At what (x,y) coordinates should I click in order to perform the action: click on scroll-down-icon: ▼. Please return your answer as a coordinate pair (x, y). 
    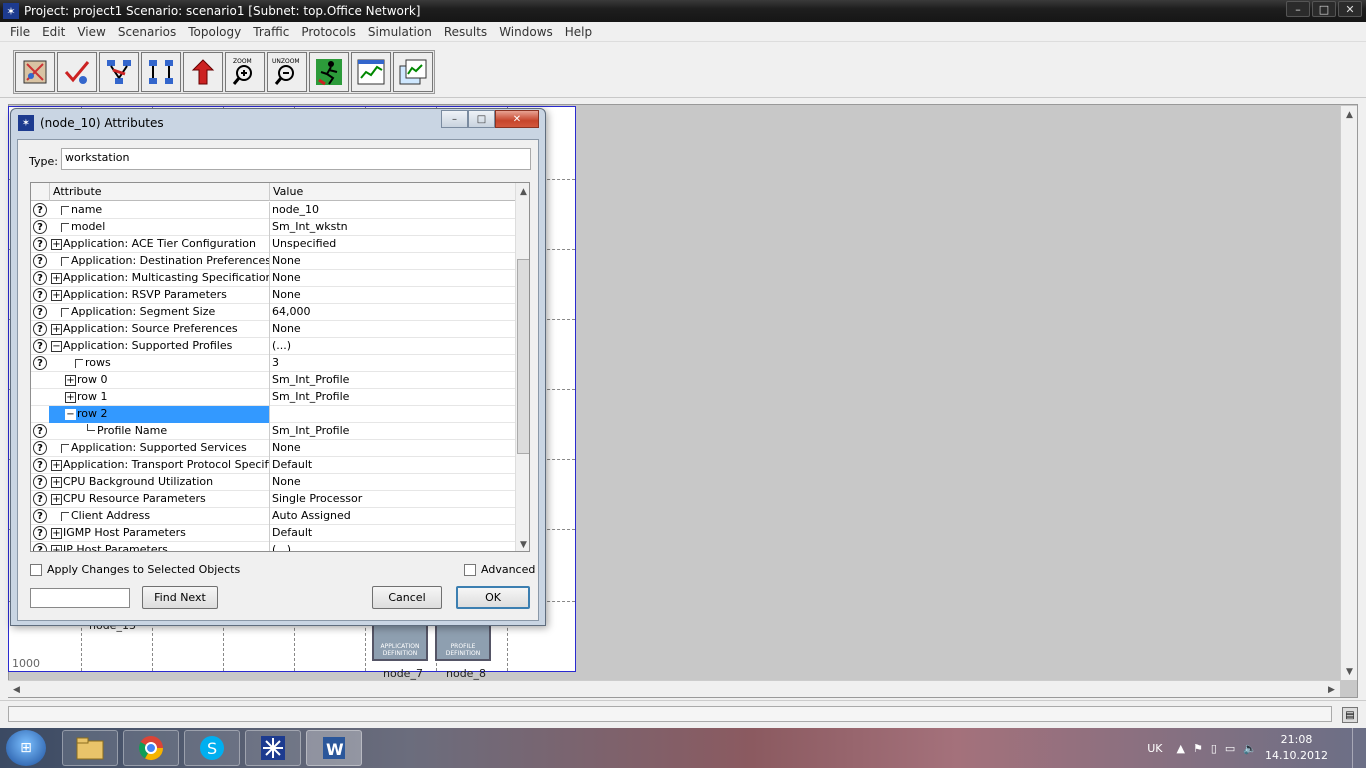
    Looking at the image, I should click on (1349, 671).